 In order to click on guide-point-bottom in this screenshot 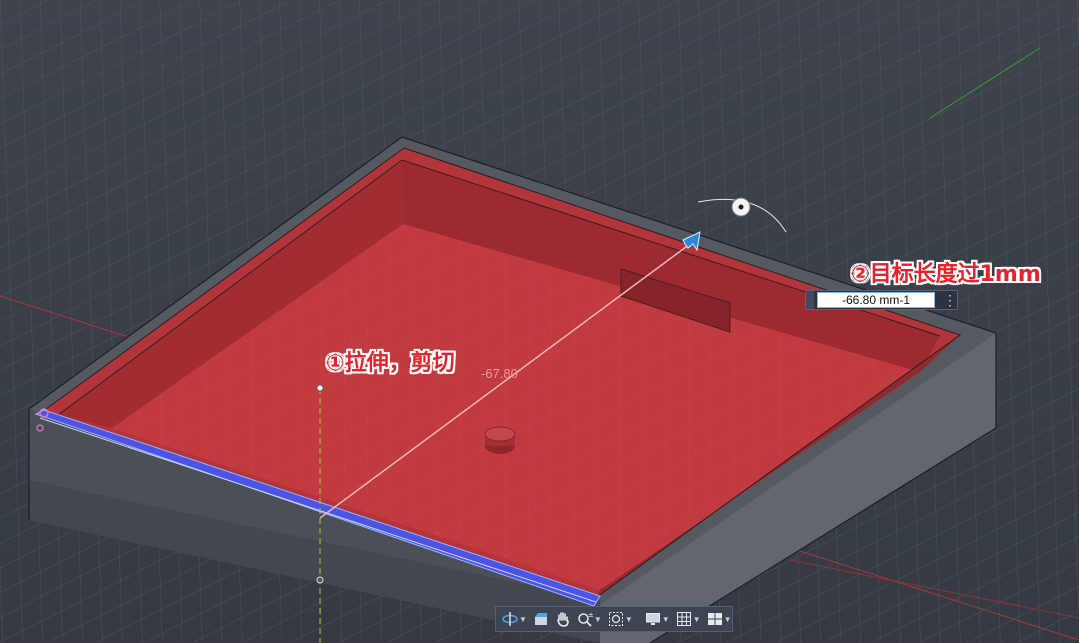, I will do `click(320, 580)`.